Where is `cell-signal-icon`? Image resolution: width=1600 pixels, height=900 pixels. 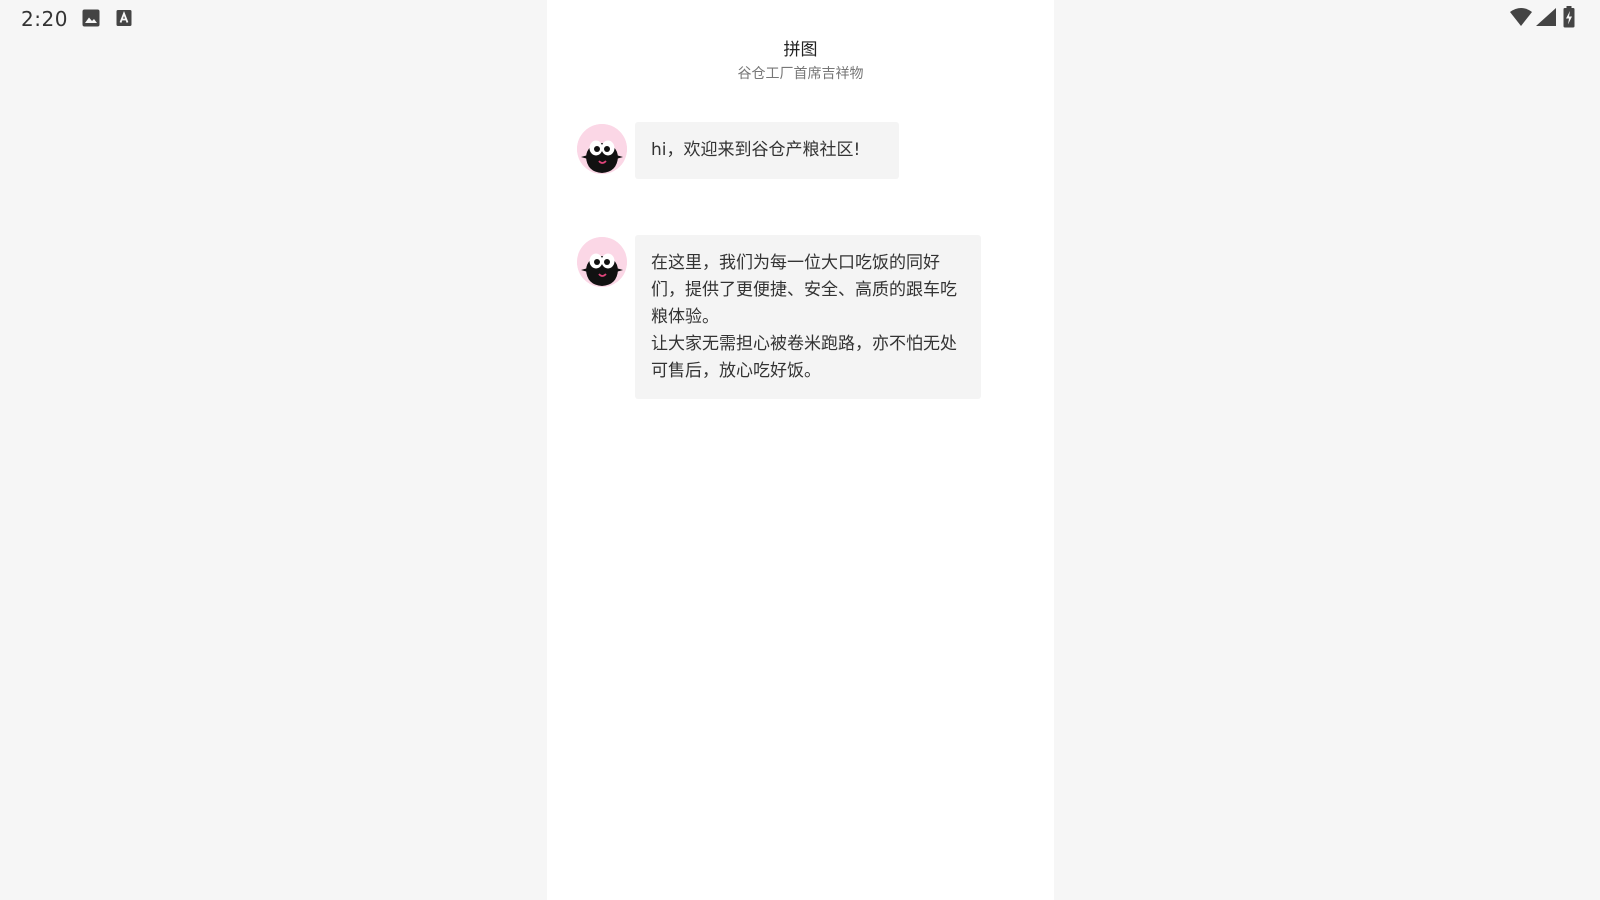
cell-signal-icon is located at coordinates (1546, 19).